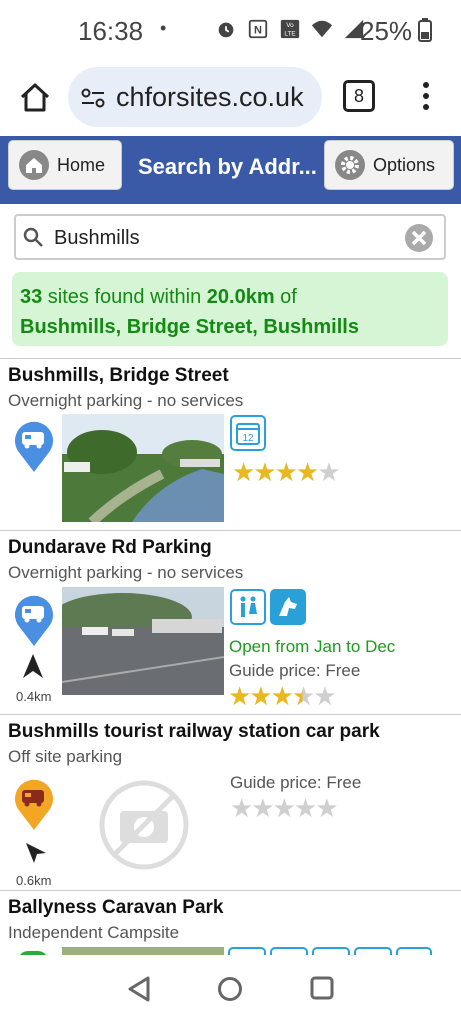  Describe the element at coordinates (285, 297) in the screenshot. I see `results-of: of` at that location.